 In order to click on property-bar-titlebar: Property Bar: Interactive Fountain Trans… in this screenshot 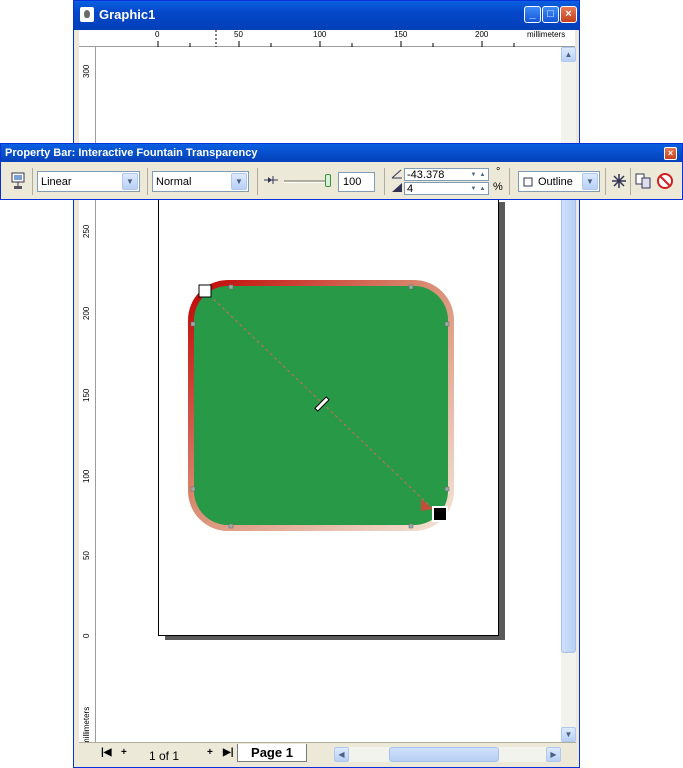, I will do `click(341, 153)`.